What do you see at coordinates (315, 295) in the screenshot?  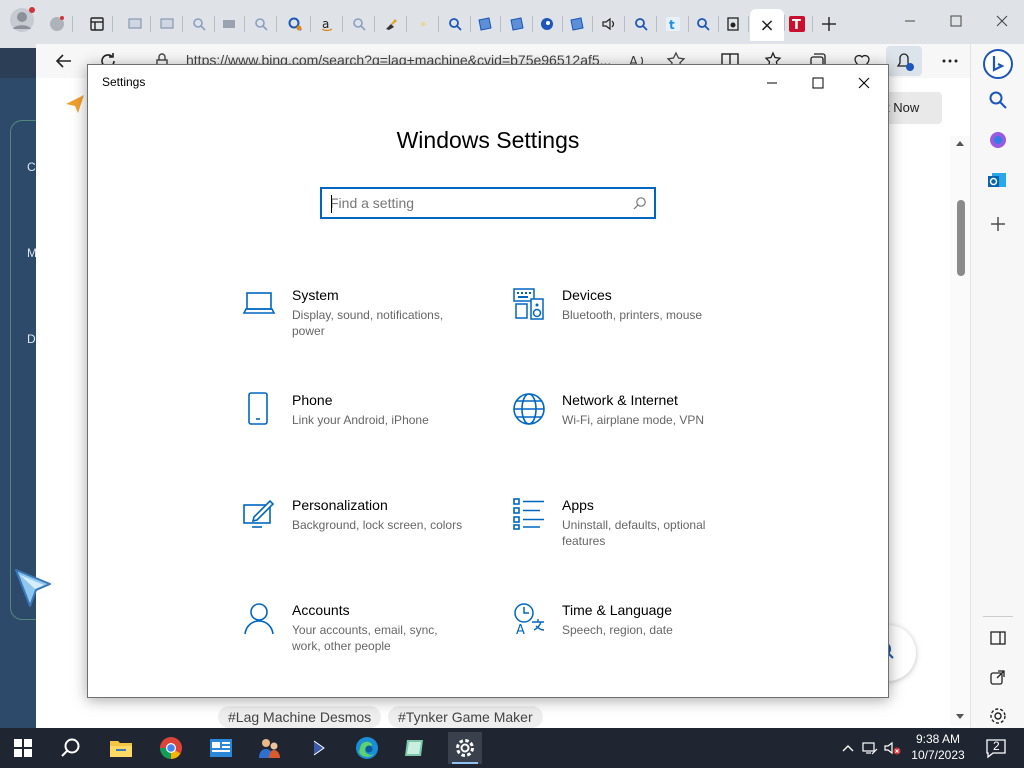 I see `category-title: System` at bounding box center [315, 295].